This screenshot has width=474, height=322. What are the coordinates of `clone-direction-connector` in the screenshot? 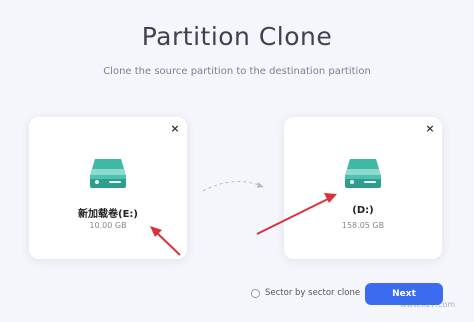 It's located at (233, 186).